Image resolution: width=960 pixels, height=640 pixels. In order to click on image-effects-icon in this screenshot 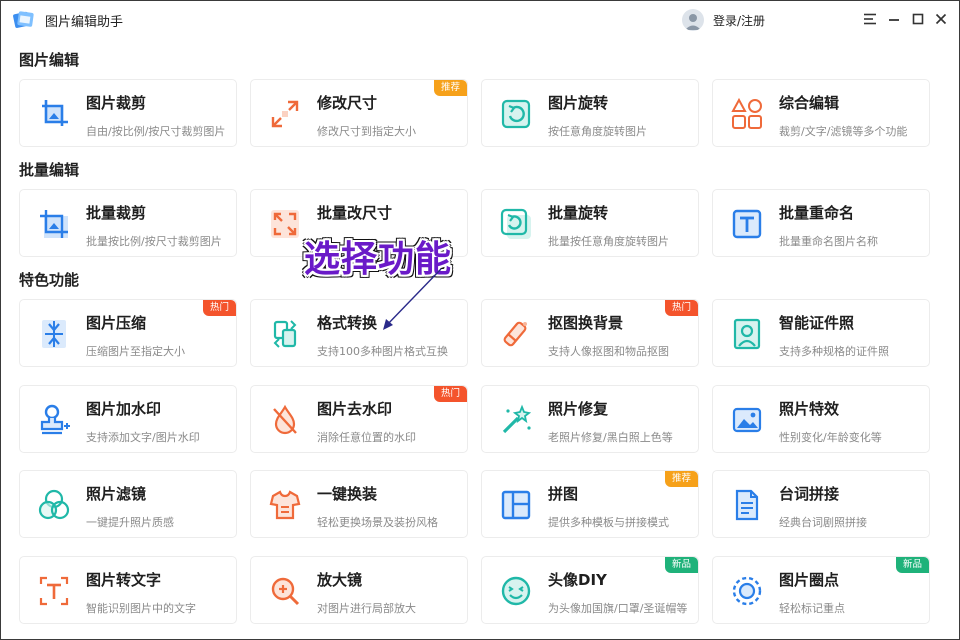, I will do `click(747, 420)`.